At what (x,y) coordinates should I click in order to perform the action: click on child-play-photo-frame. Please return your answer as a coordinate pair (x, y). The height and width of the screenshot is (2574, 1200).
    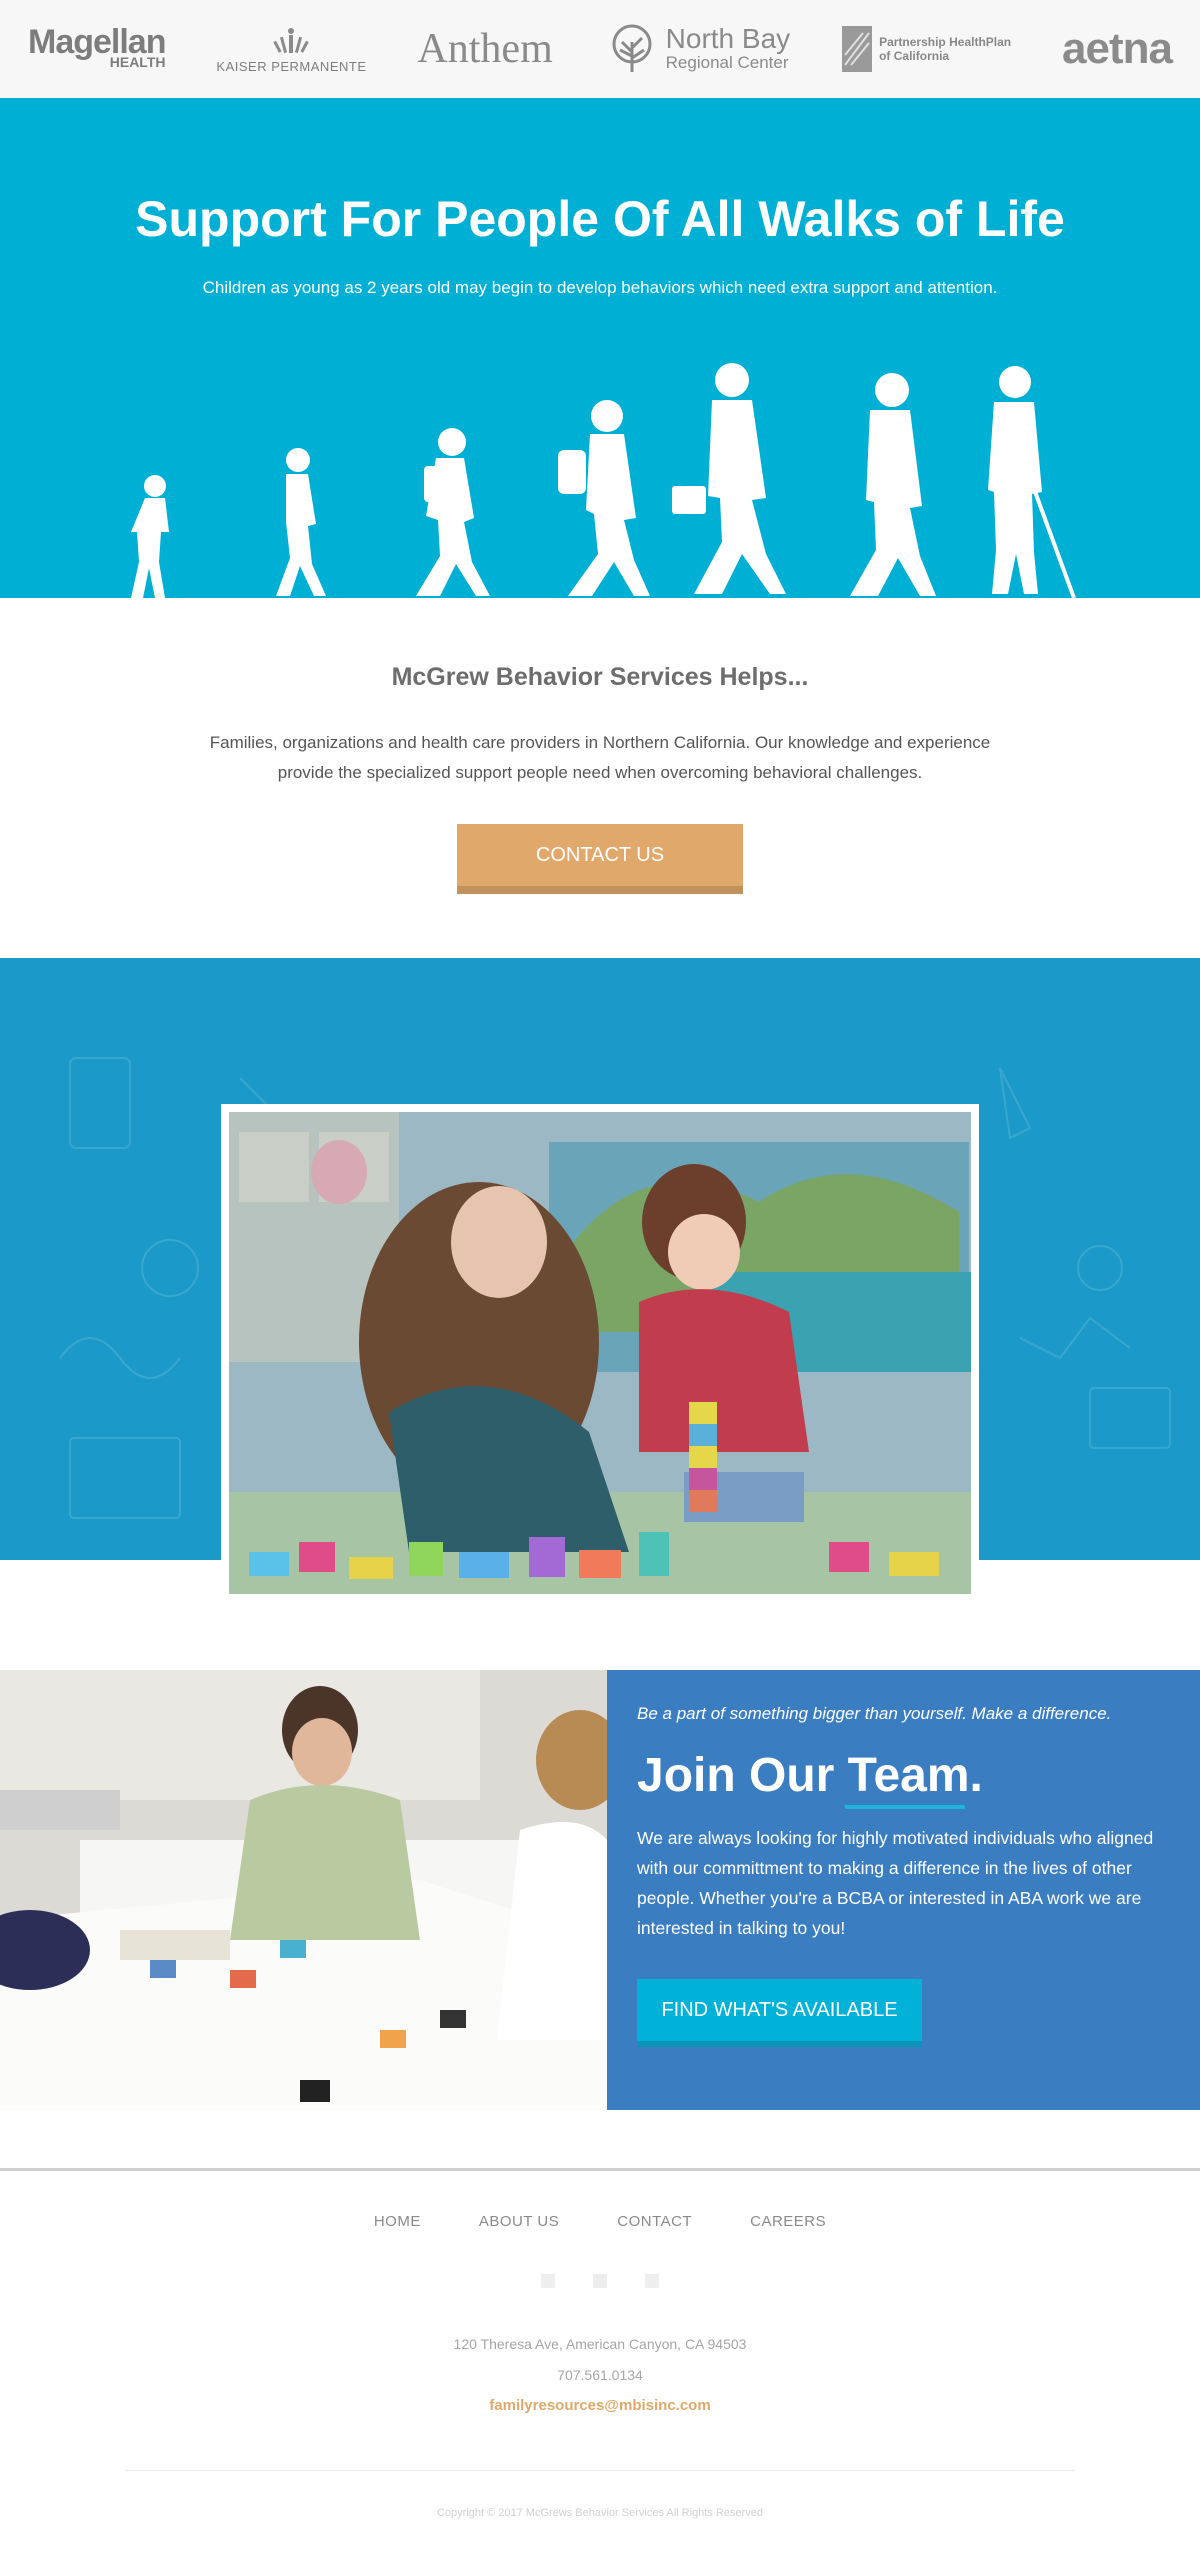
    Looking at the image, I should click on (600, 1353).